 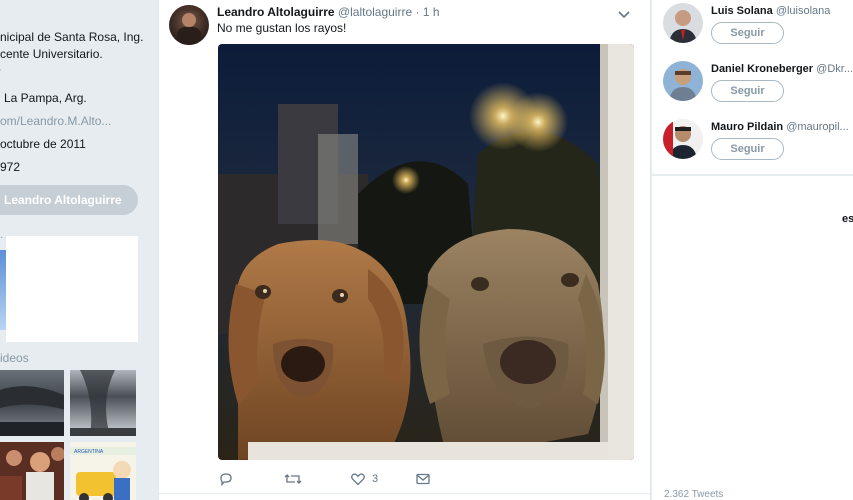 I want to click on suggestion-name-line: Luis Solana @luisolana, so click(x=770, y=11).